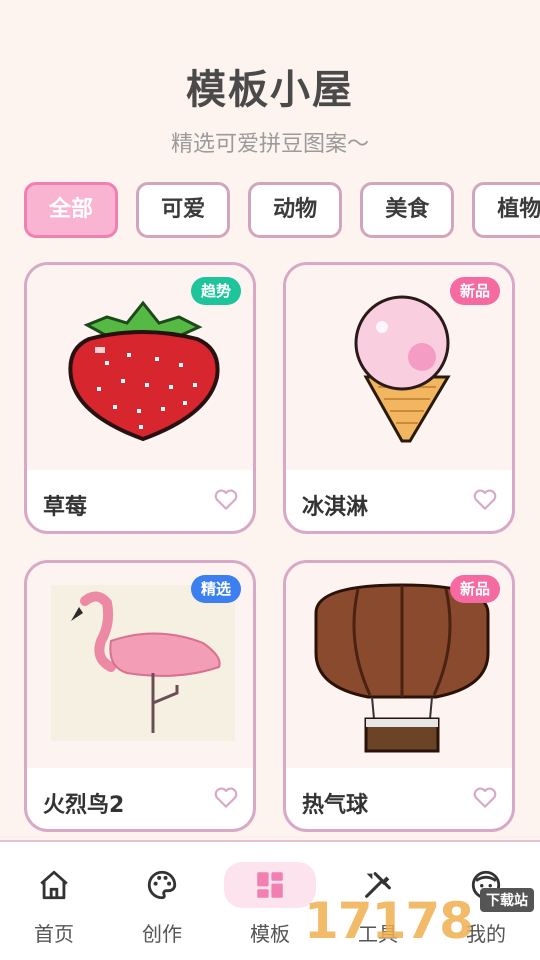  I want to click on badge-trending: 趋势, so click(215, 291).